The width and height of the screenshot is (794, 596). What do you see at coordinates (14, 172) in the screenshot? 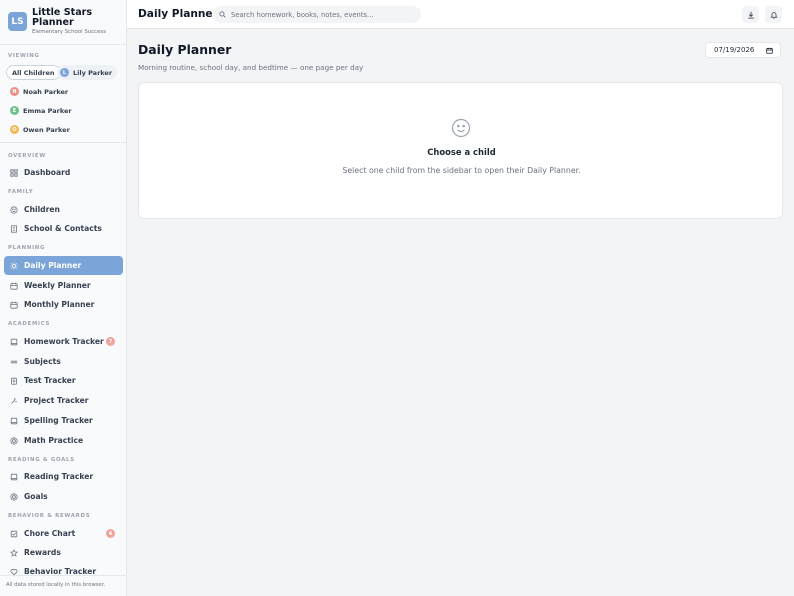
I see `grid-icon` at bounding box center [14, 172].